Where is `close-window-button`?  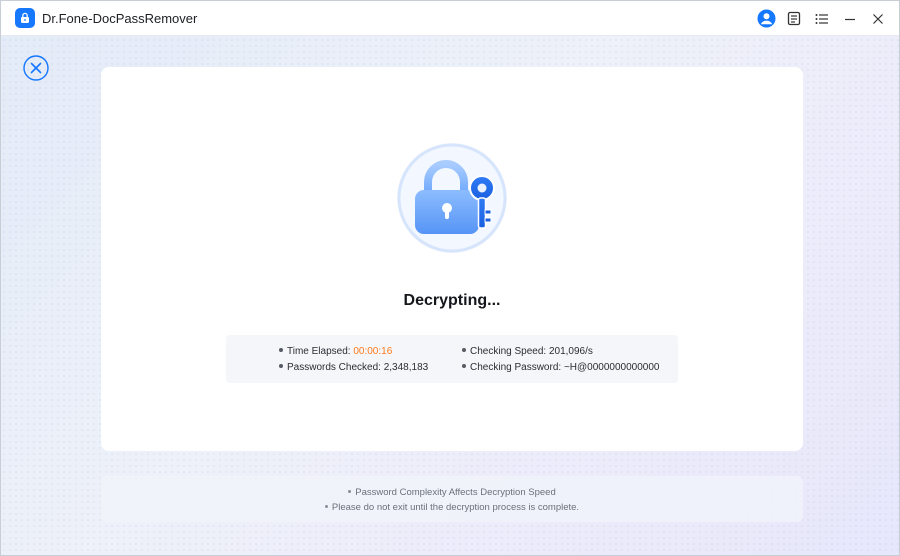 close-window-button is located at coordinates (878, 19).